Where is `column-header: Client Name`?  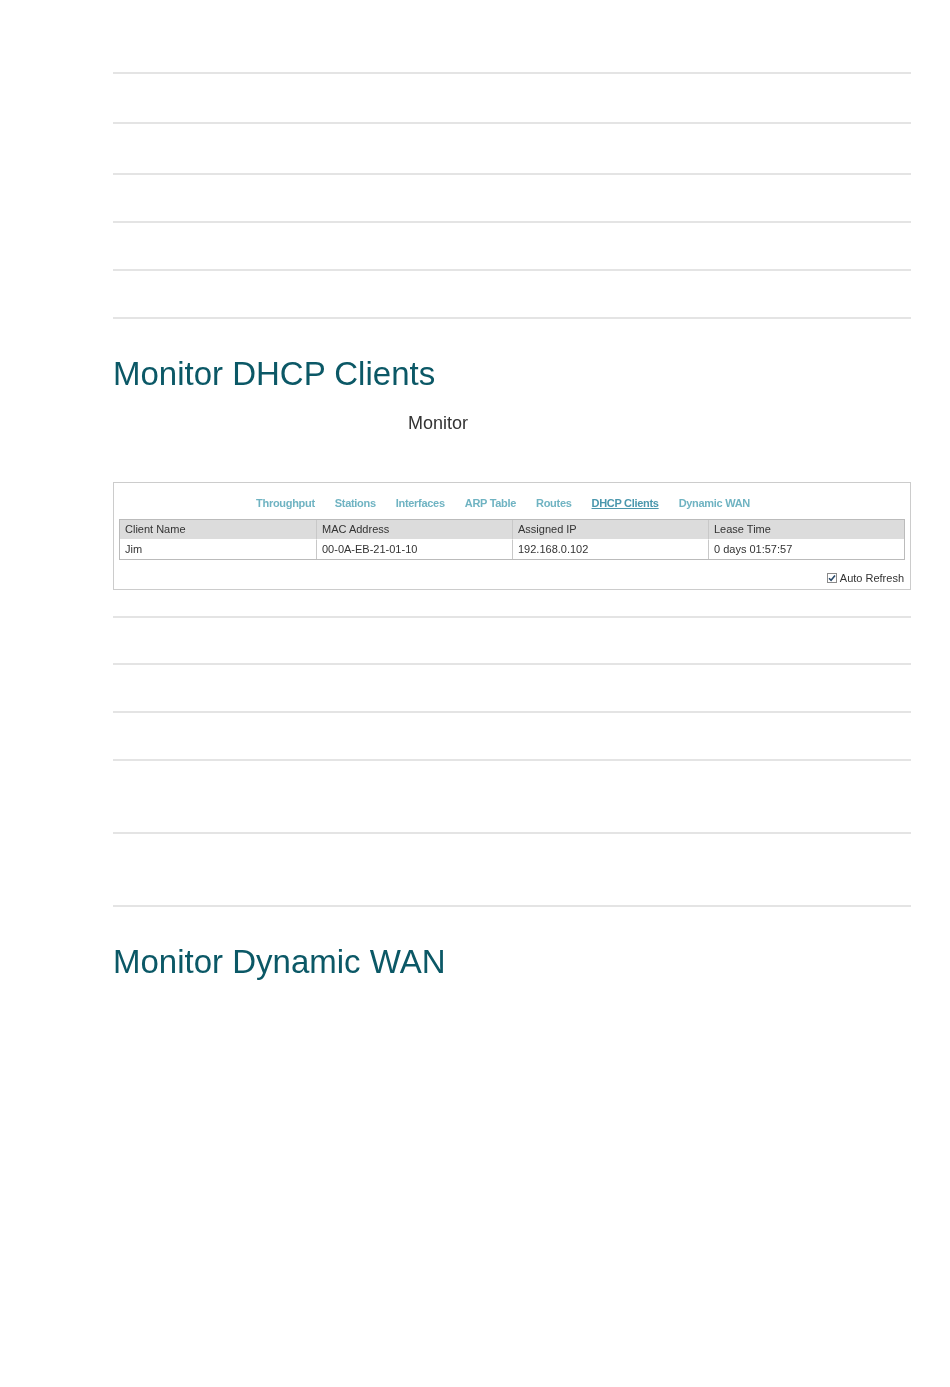 column-header: Client Name is located at coordinates (218, 529).